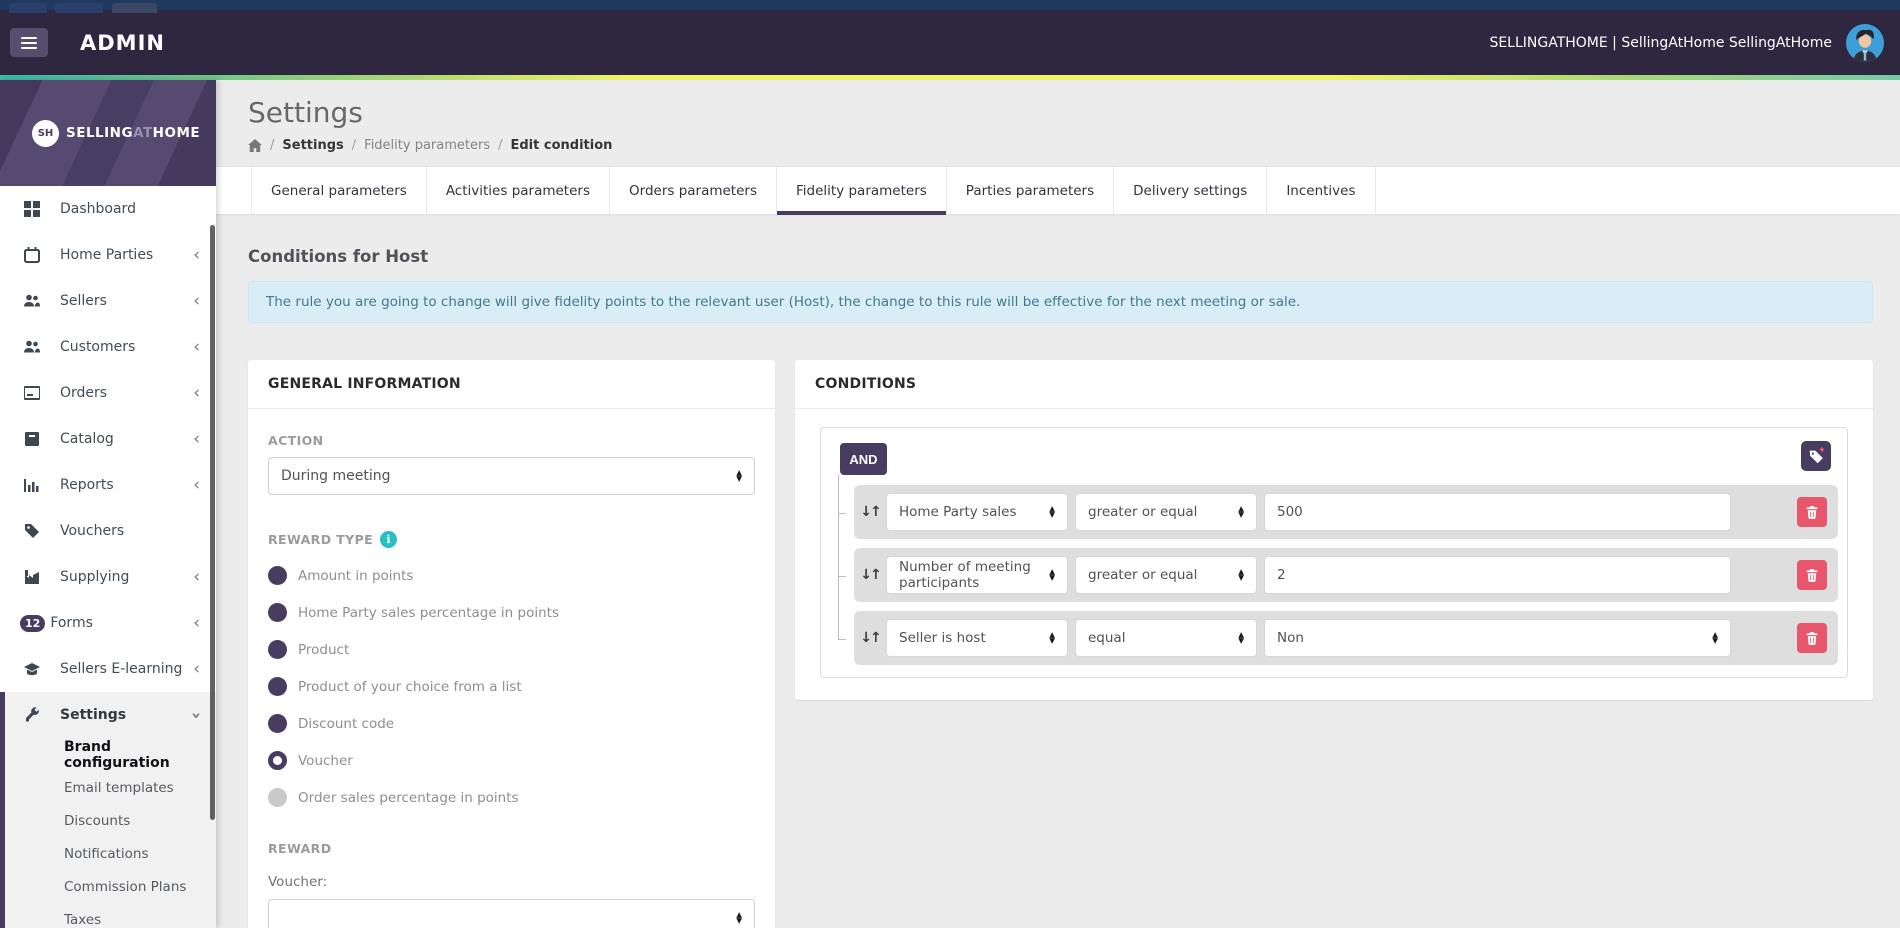 Image resolution: width=1900 pixels, height=928 pixels. What do you see at coordinates (511, 476) in the screenshot?
I see `action-select: During meeting ▲ ▼` at bounding box center [511, 476].